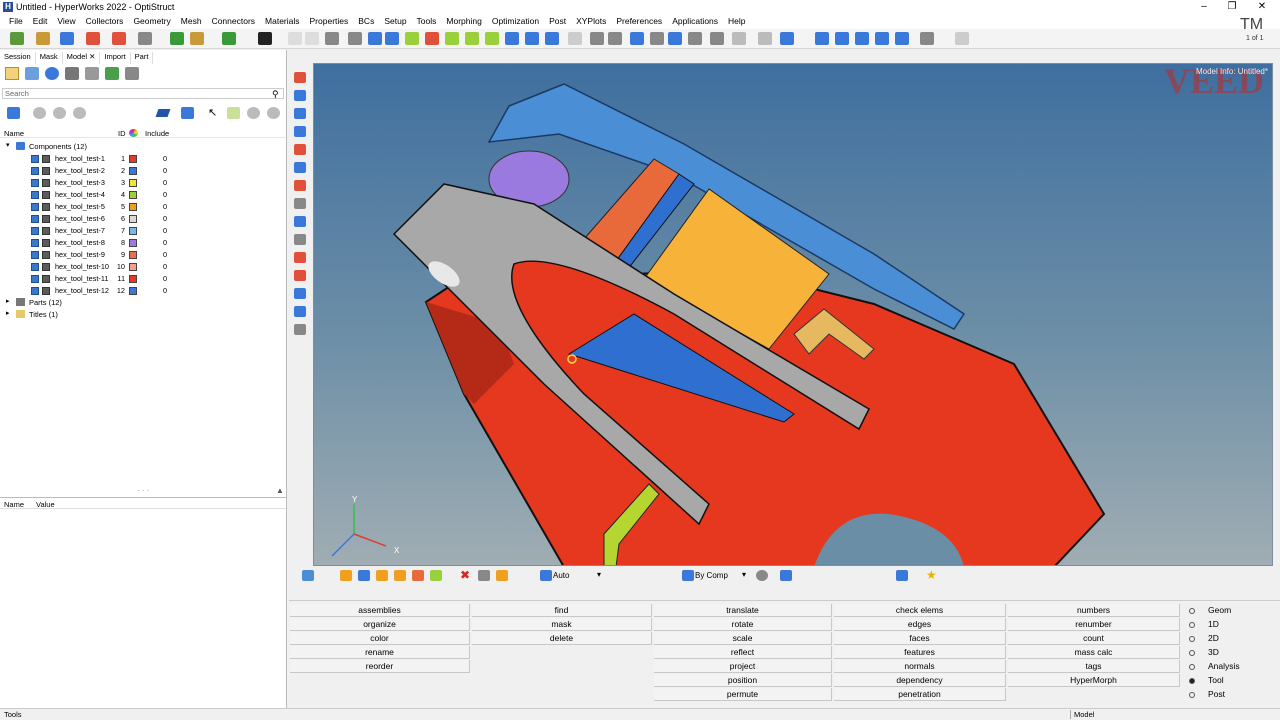  Describe the element at coordinates (591, 22) in the screenshot. I see `menu-xyplots: XYPlots` at that location.